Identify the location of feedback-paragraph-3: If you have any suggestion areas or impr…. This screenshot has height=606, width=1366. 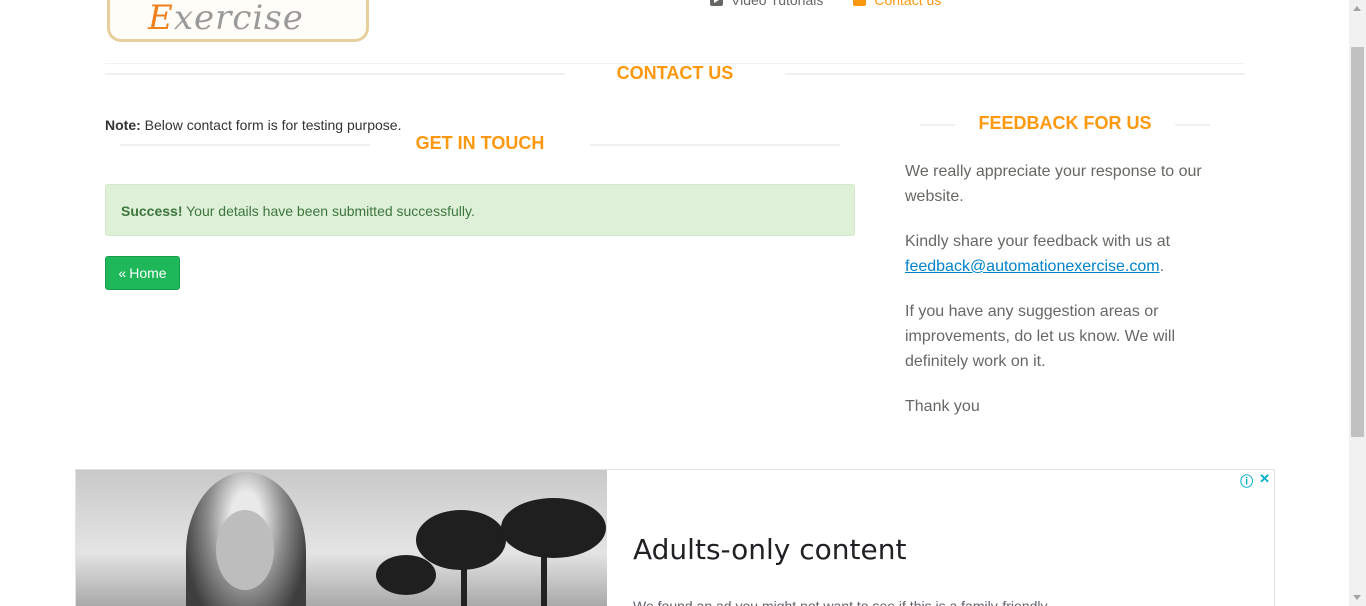
(1040, 336).